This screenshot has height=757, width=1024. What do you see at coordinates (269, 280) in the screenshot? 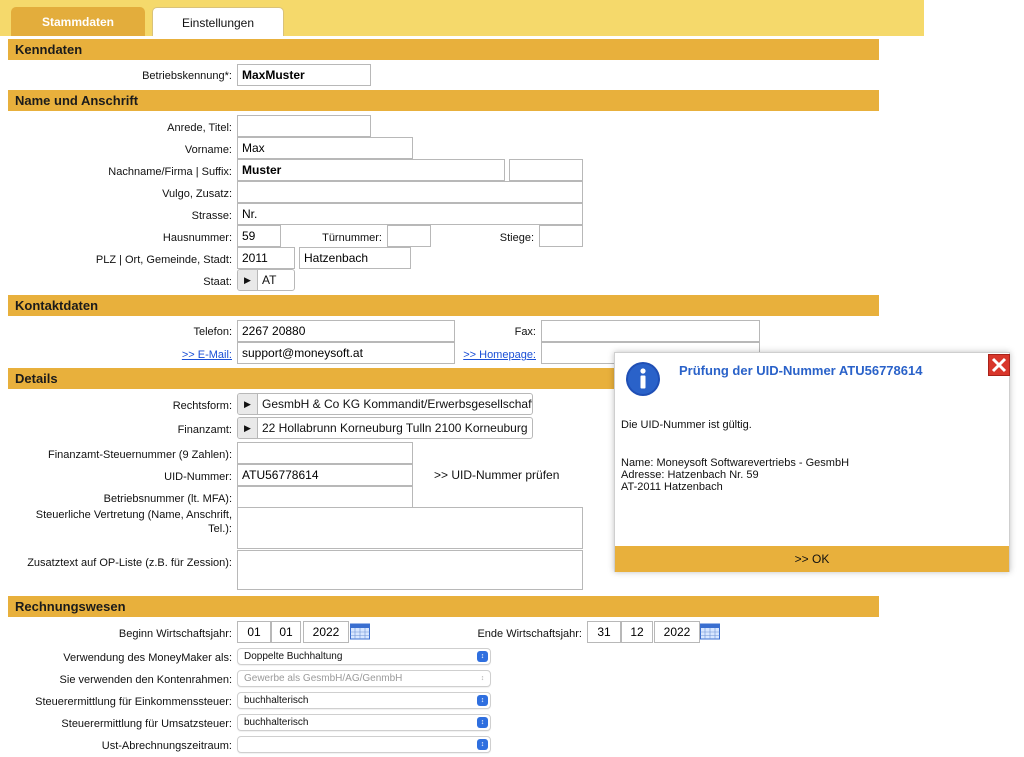
I see `staat-value: AT` at bounding box center [269, 280].